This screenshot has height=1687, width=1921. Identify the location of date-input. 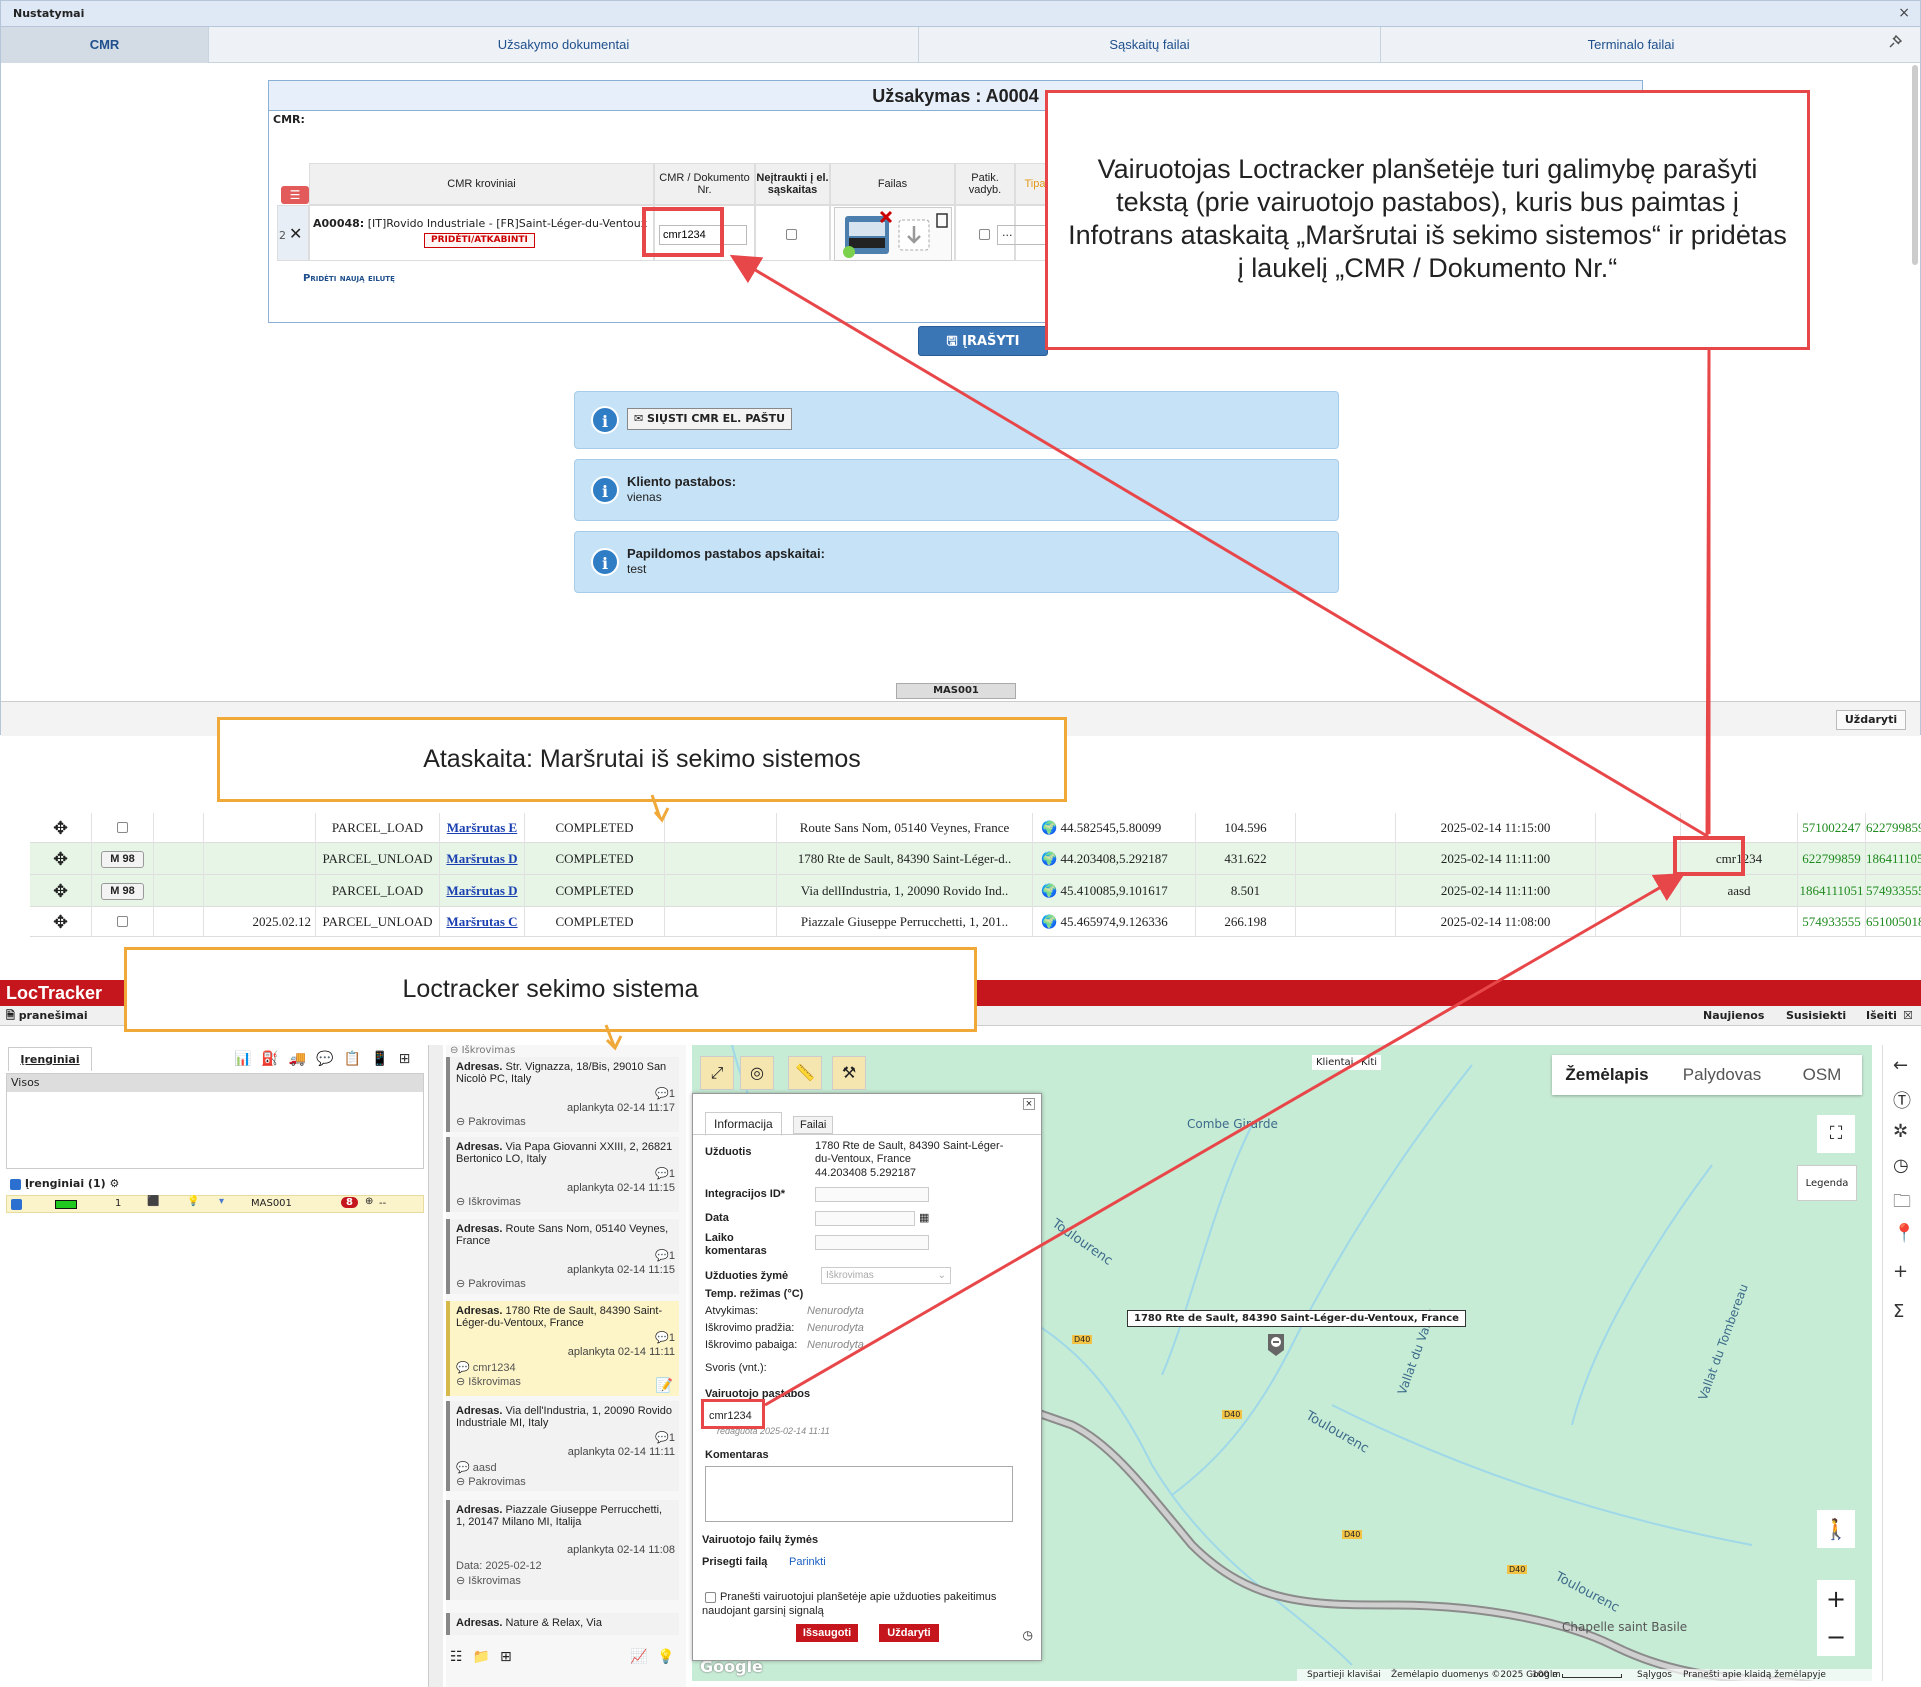
(865, 1218).